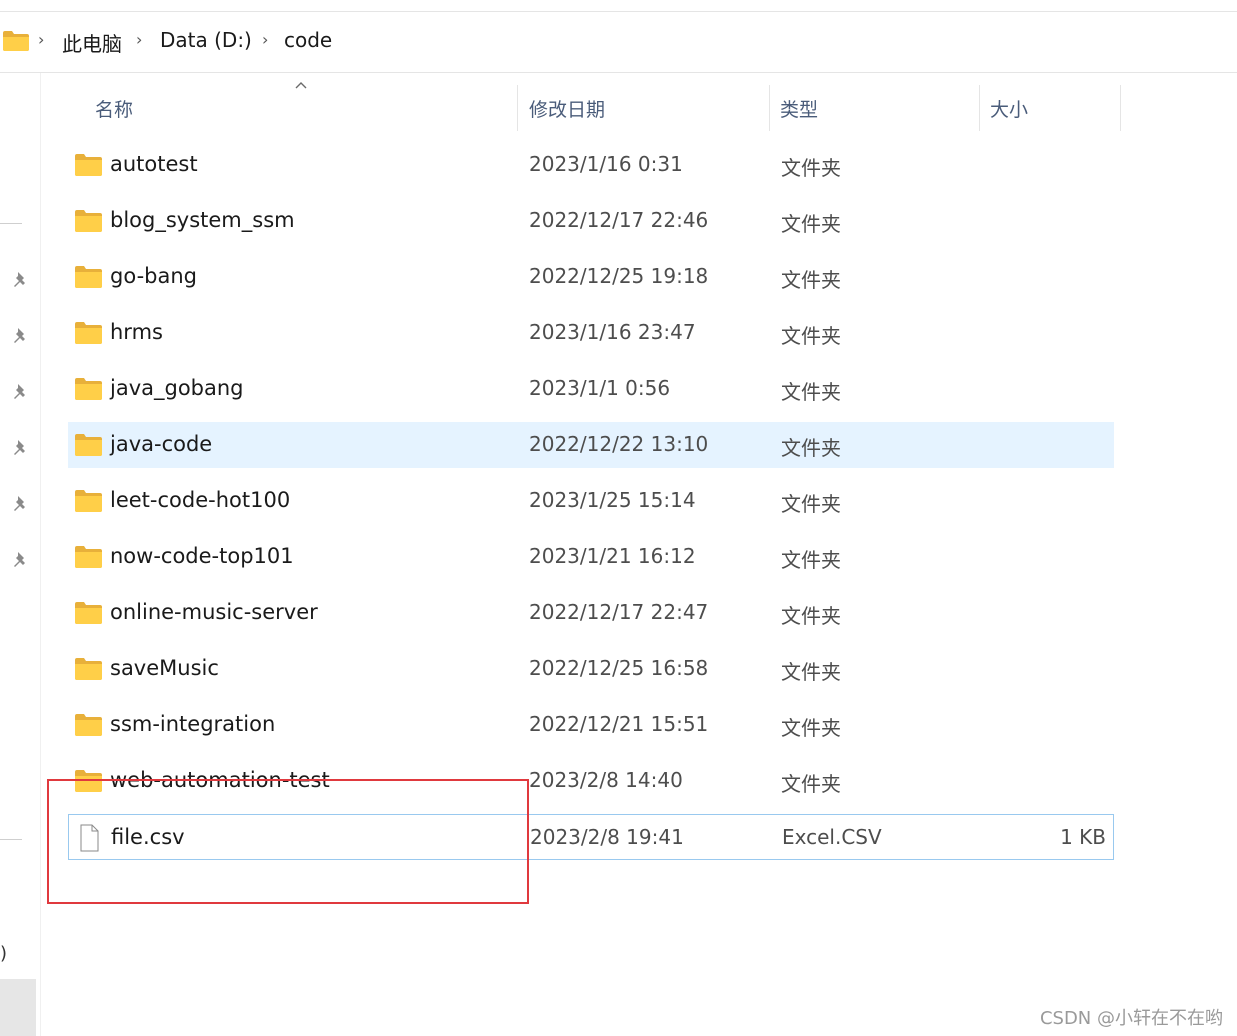 This screenshot has height=1036, width=1237. Describe the element at coordinates (1120, 108) in the screenshot. I see `column-divider` at that location.